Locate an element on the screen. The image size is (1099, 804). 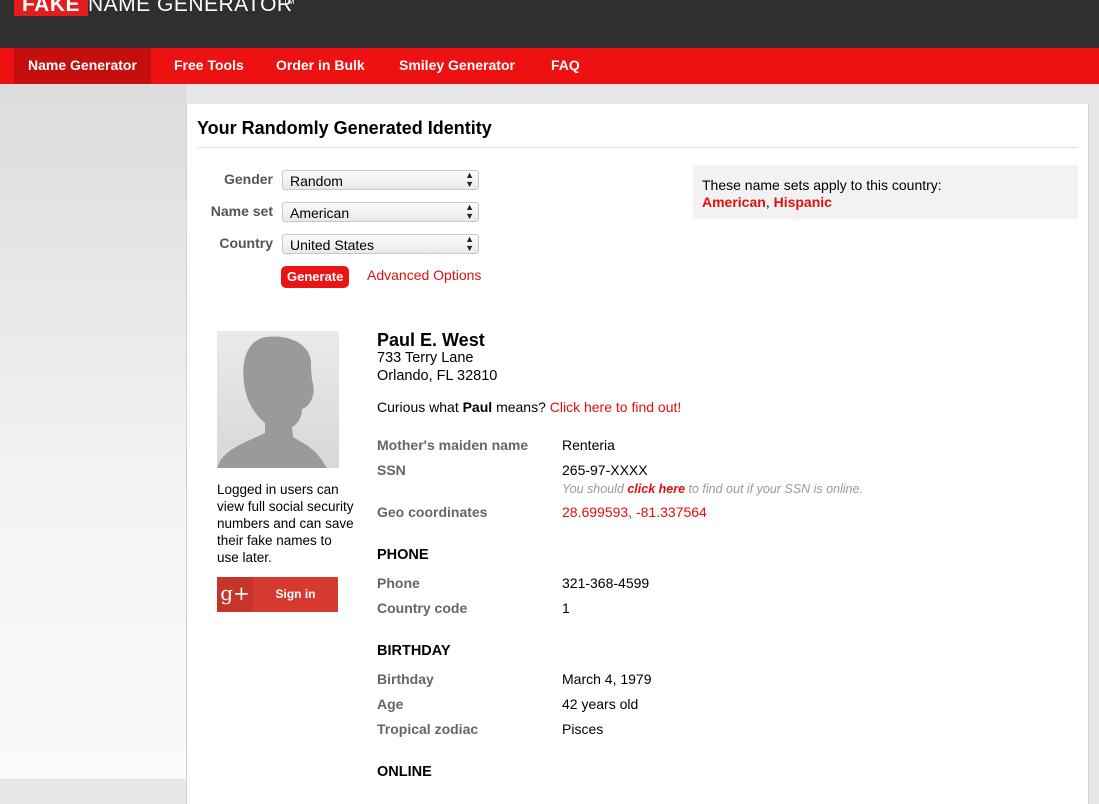
nav-faq: FAQ is located at coordinates (565, 66).